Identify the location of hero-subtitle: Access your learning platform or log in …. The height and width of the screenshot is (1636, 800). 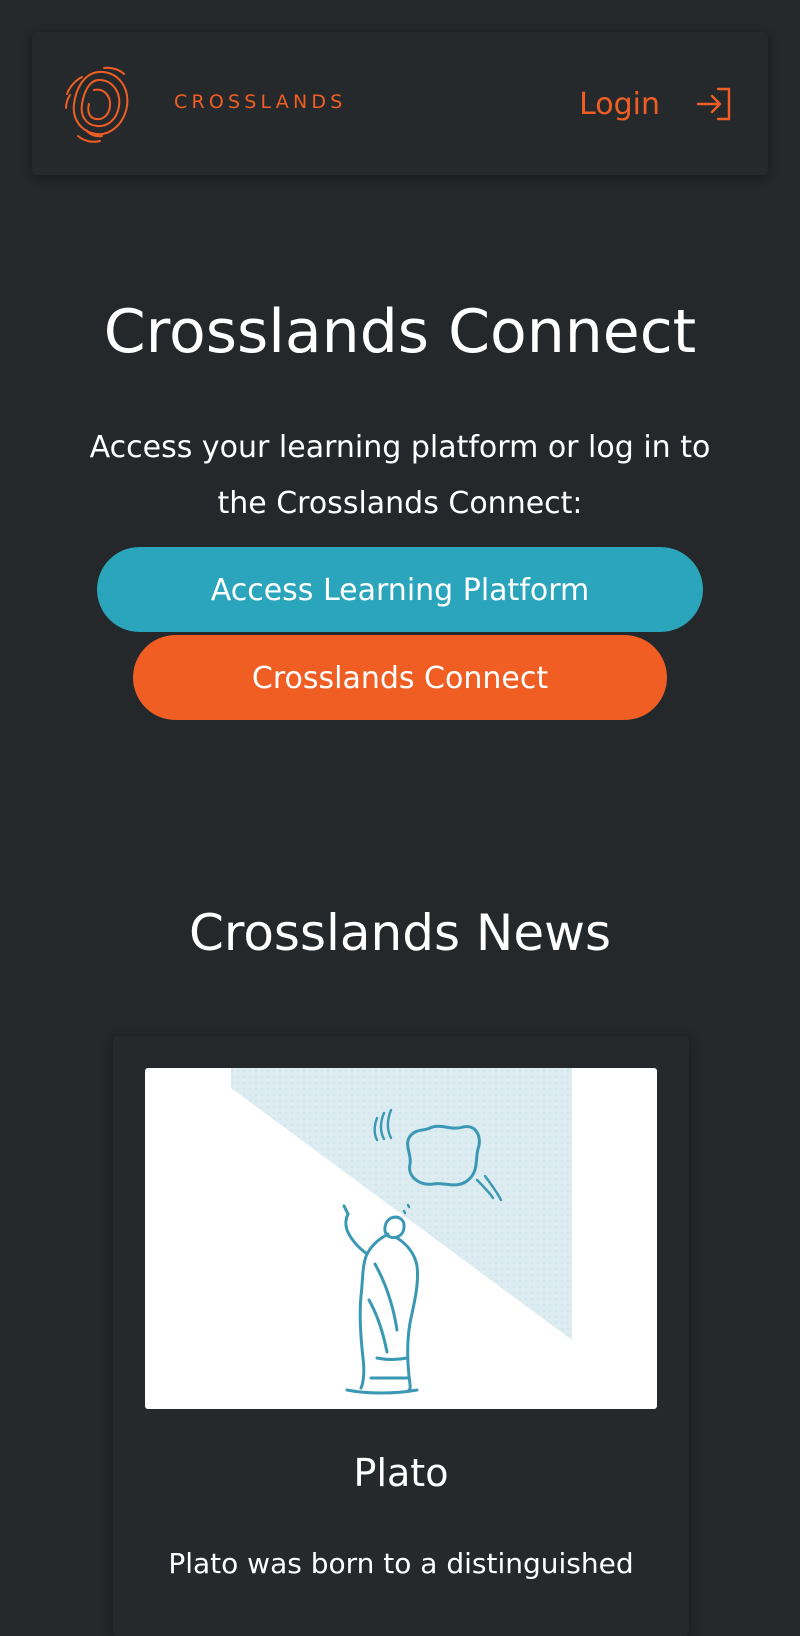
(400, 475).